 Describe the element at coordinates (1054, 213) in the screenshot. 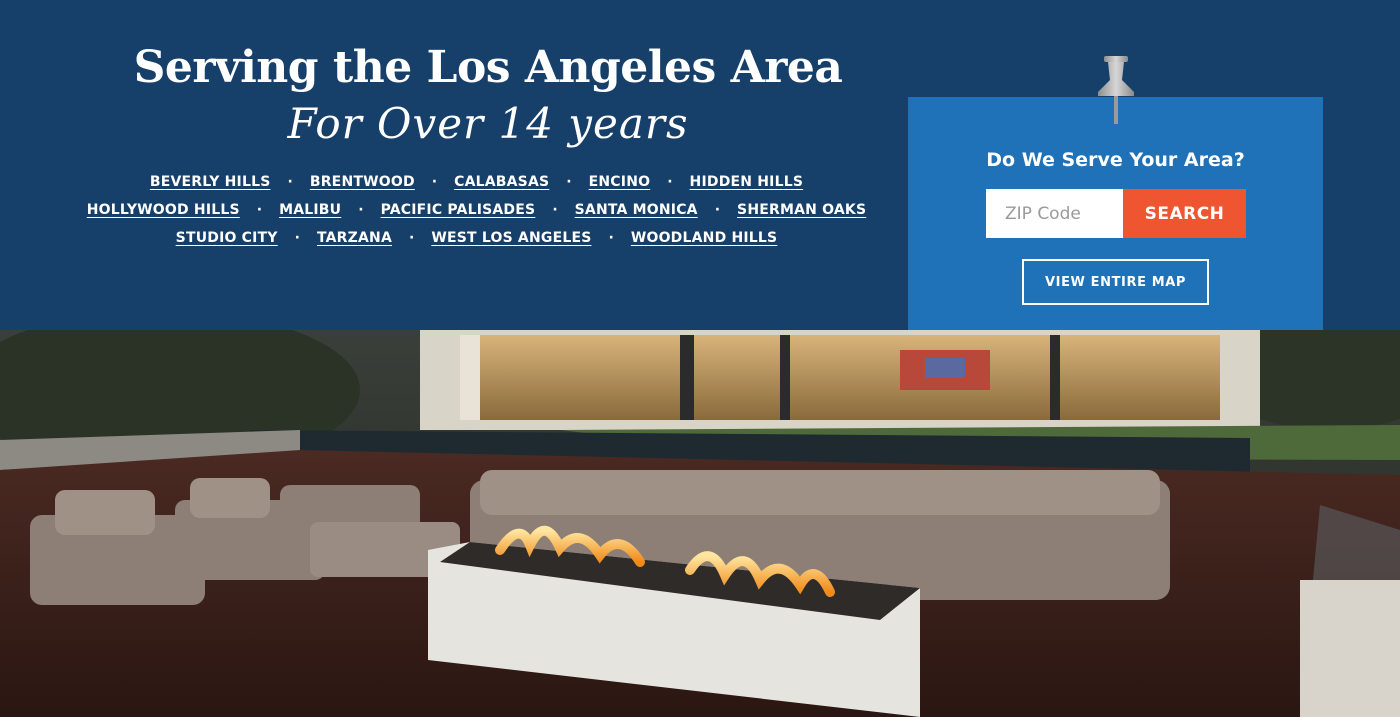

I see `zip-code-input` at that location.